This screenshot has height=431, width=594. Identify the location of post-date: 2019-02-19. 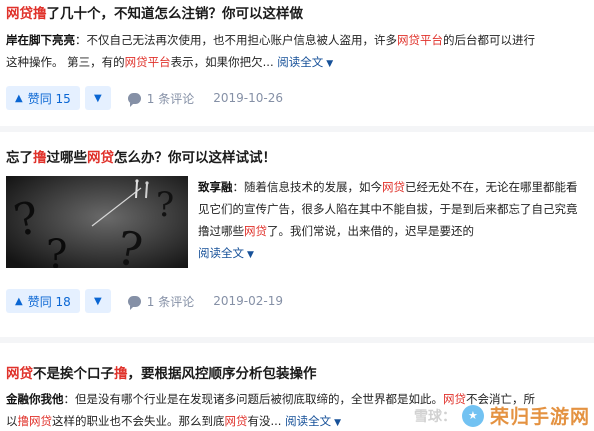
(248, 301).